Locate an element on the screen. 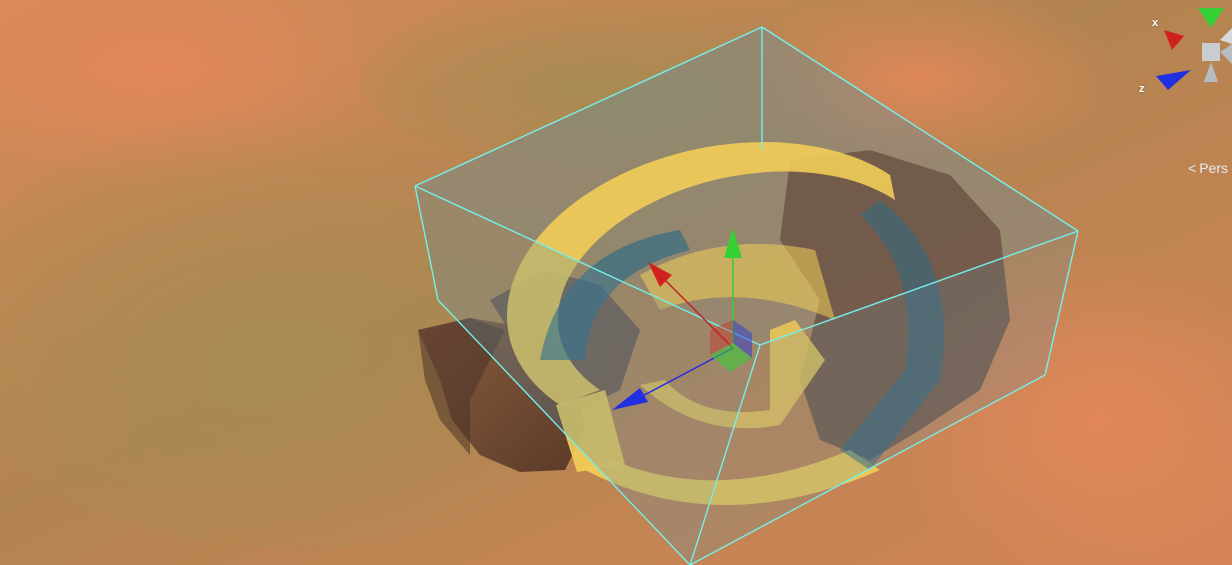  gizmo-neg-z-cone-icon is located at coordinates (1226, 36).